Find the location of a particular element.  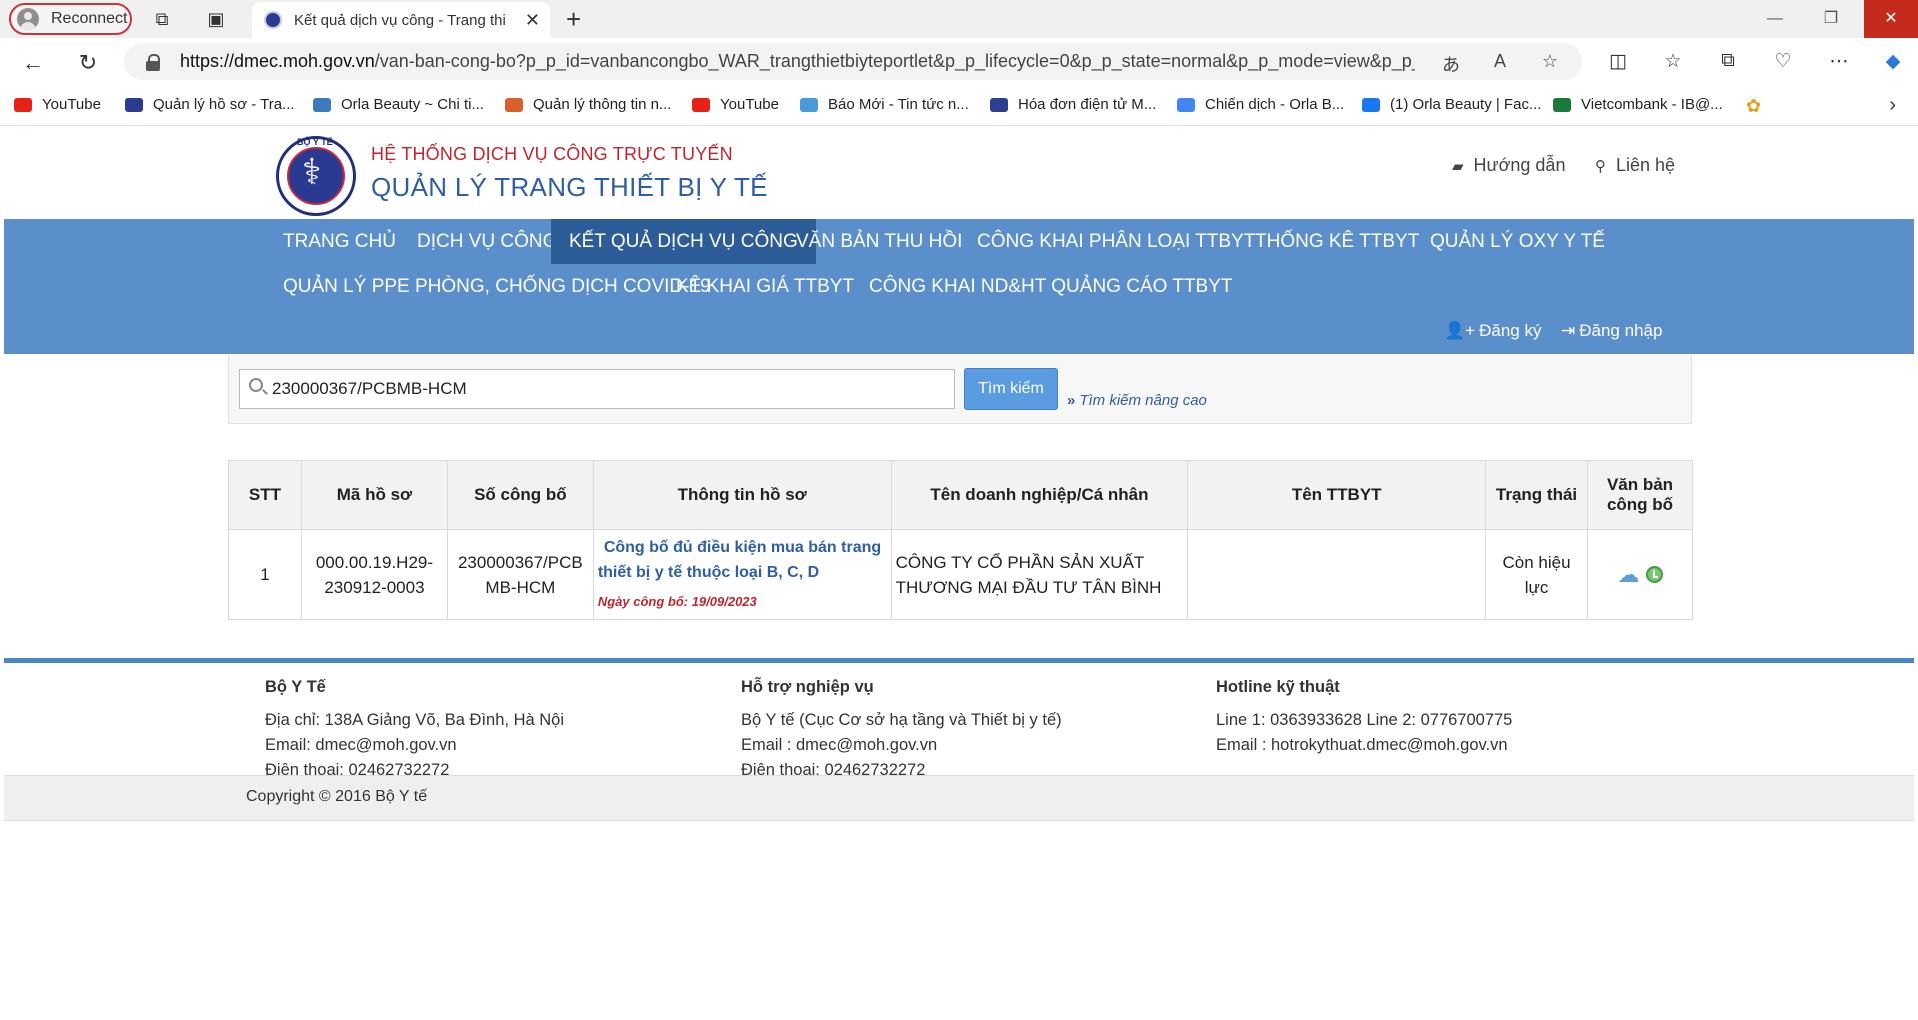

nav-home: TRANG CHỦ is located at coordinates (339, 241).